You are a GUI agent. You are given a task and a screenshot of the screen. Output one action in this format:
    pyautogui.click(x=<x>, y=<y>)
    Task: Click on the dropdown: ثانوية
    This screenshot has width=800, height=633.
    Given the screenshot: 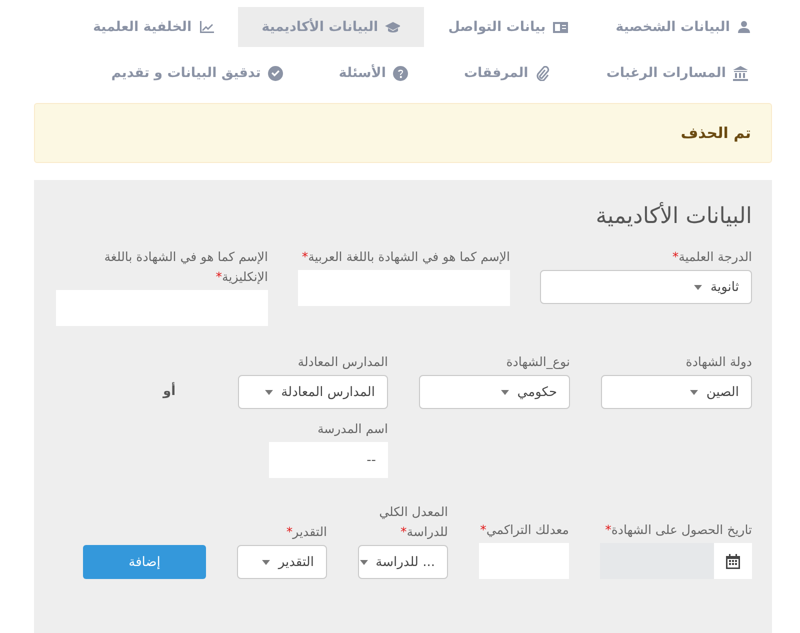 What is the action you would take?
    pyautogui.click(x=646, y=287)
    